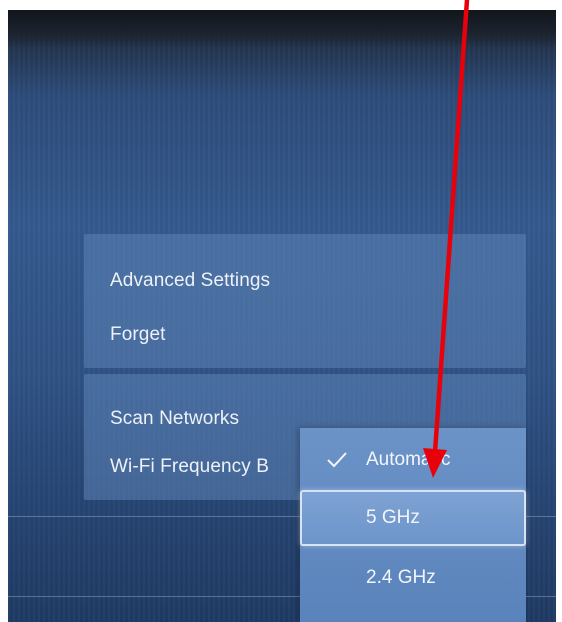 This screenshot has width=562, height=622. I want to click on option-automatic: Automatic, so click(413, 460).